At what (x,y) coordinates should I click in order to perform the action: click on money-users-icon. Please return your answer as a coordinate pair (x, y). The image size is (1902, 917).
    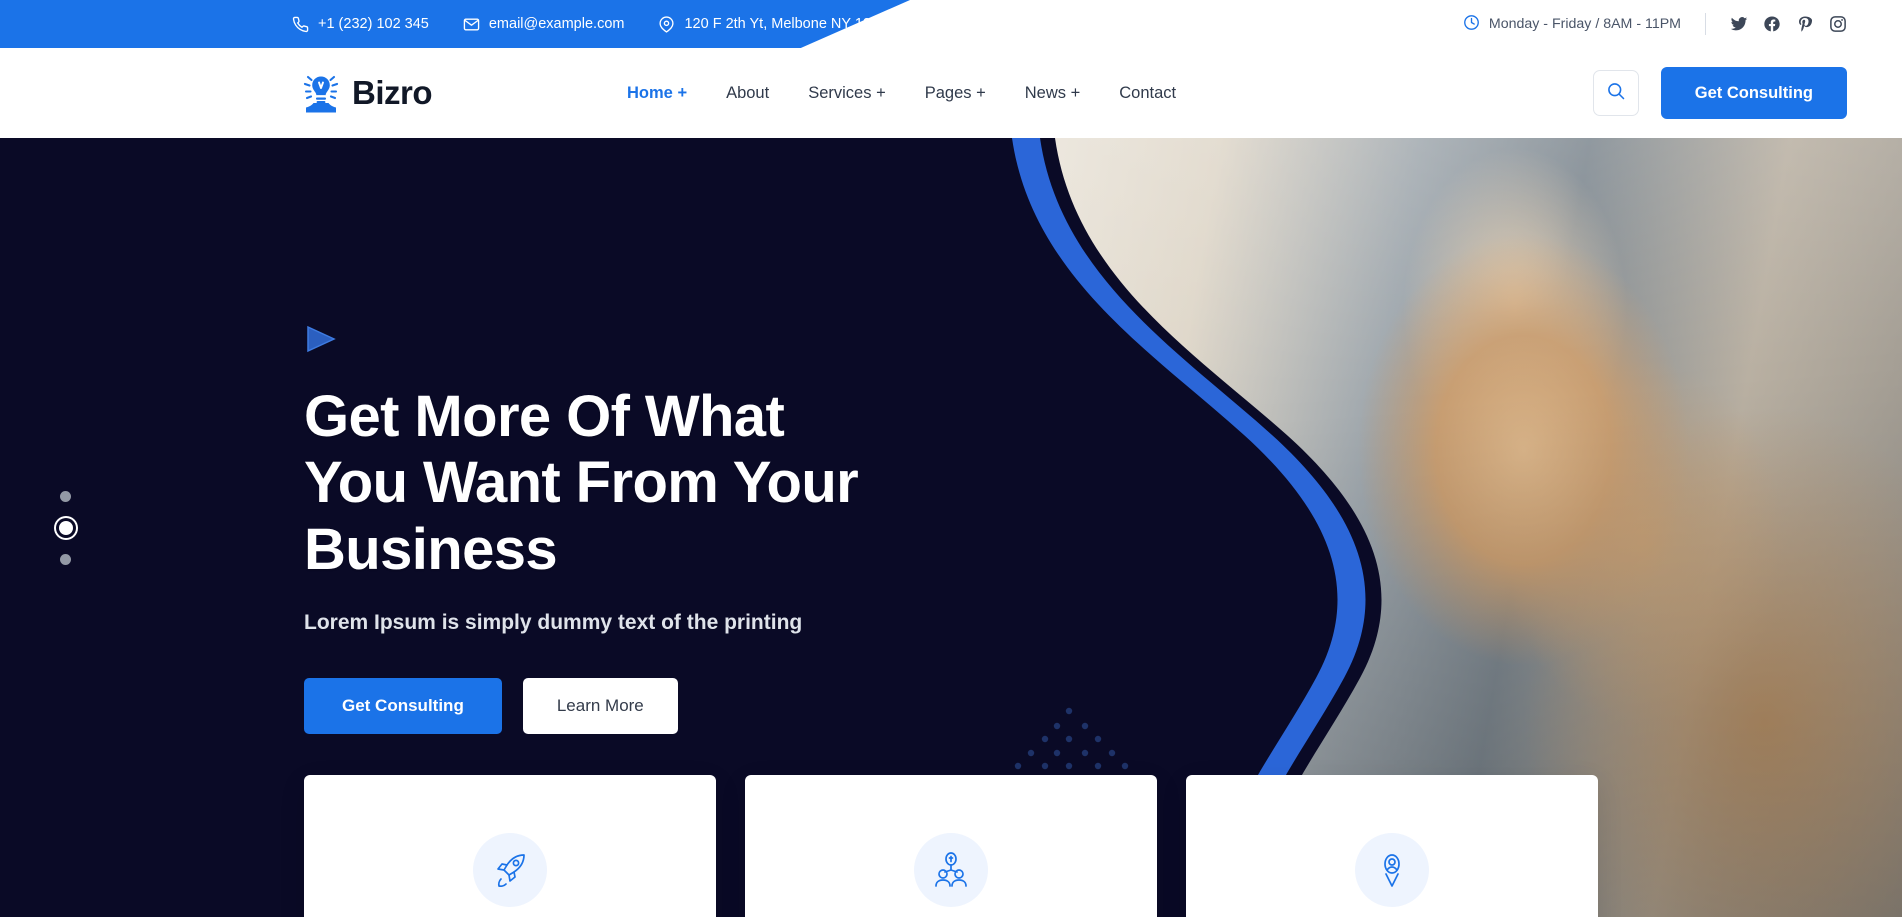
    Looking at the image, I should click on (951, 870).